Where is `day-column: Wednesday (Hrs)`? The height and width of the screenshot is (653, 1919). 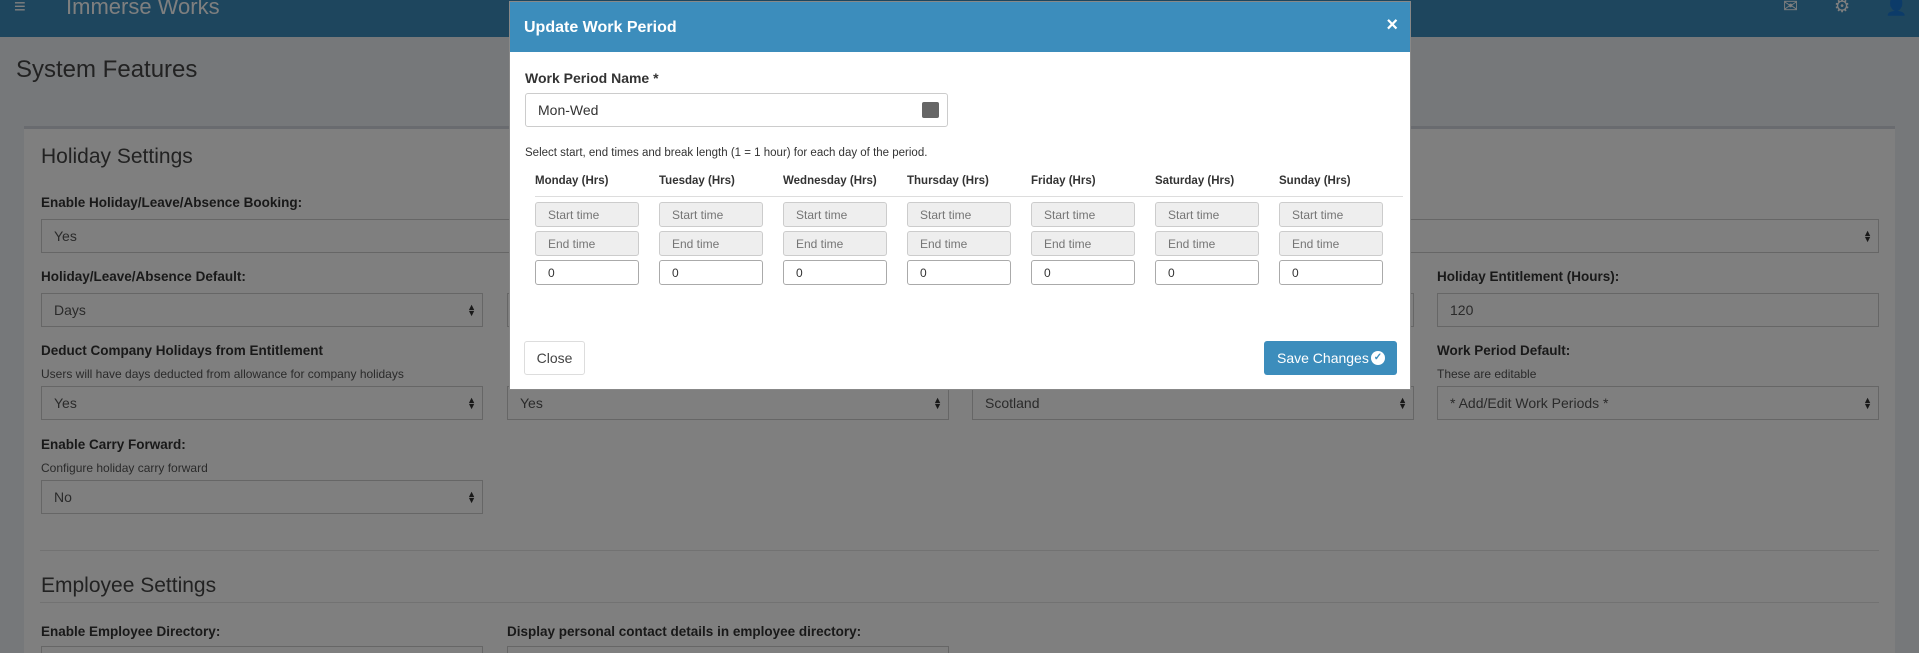 day-column: Wednesday (Hrs) is located at coordinates (838, 228).